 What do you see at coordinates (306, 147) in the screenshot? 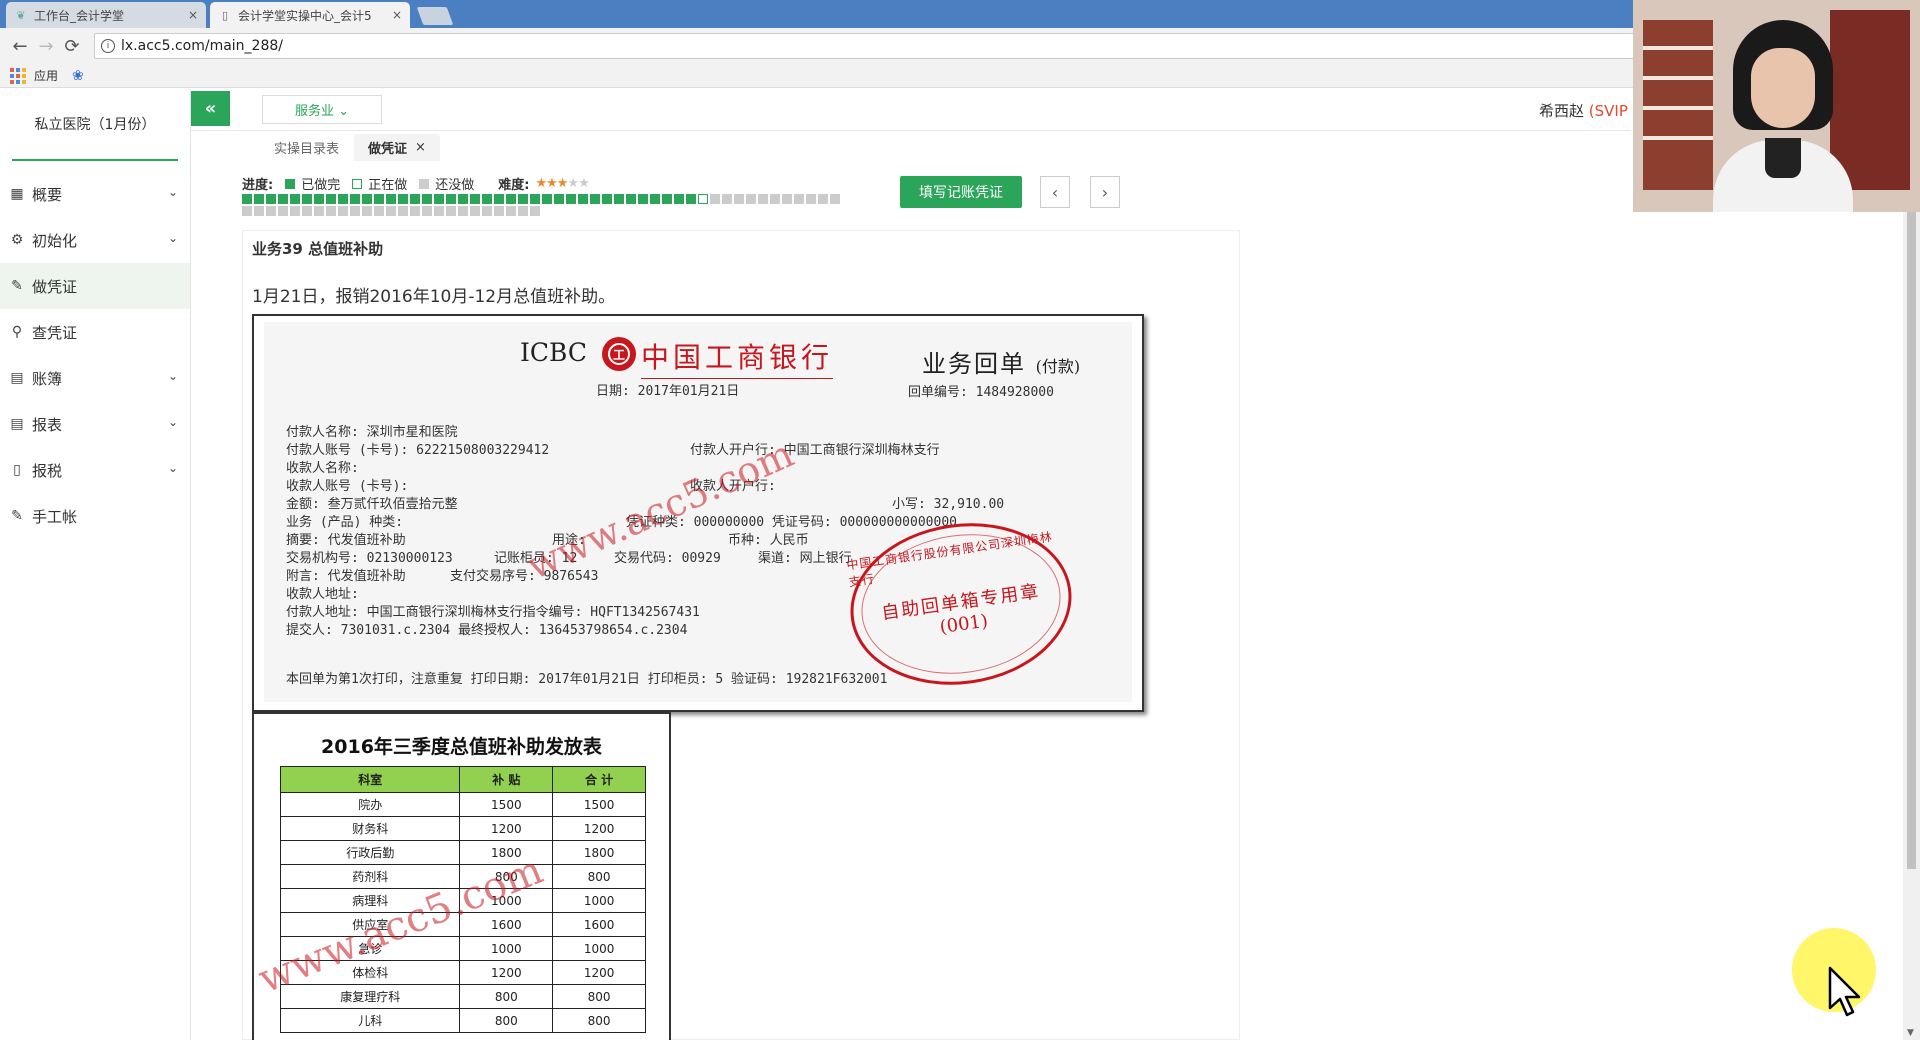
I see `tab-catalog: 实操目录表` at bounding box center [306, 147].